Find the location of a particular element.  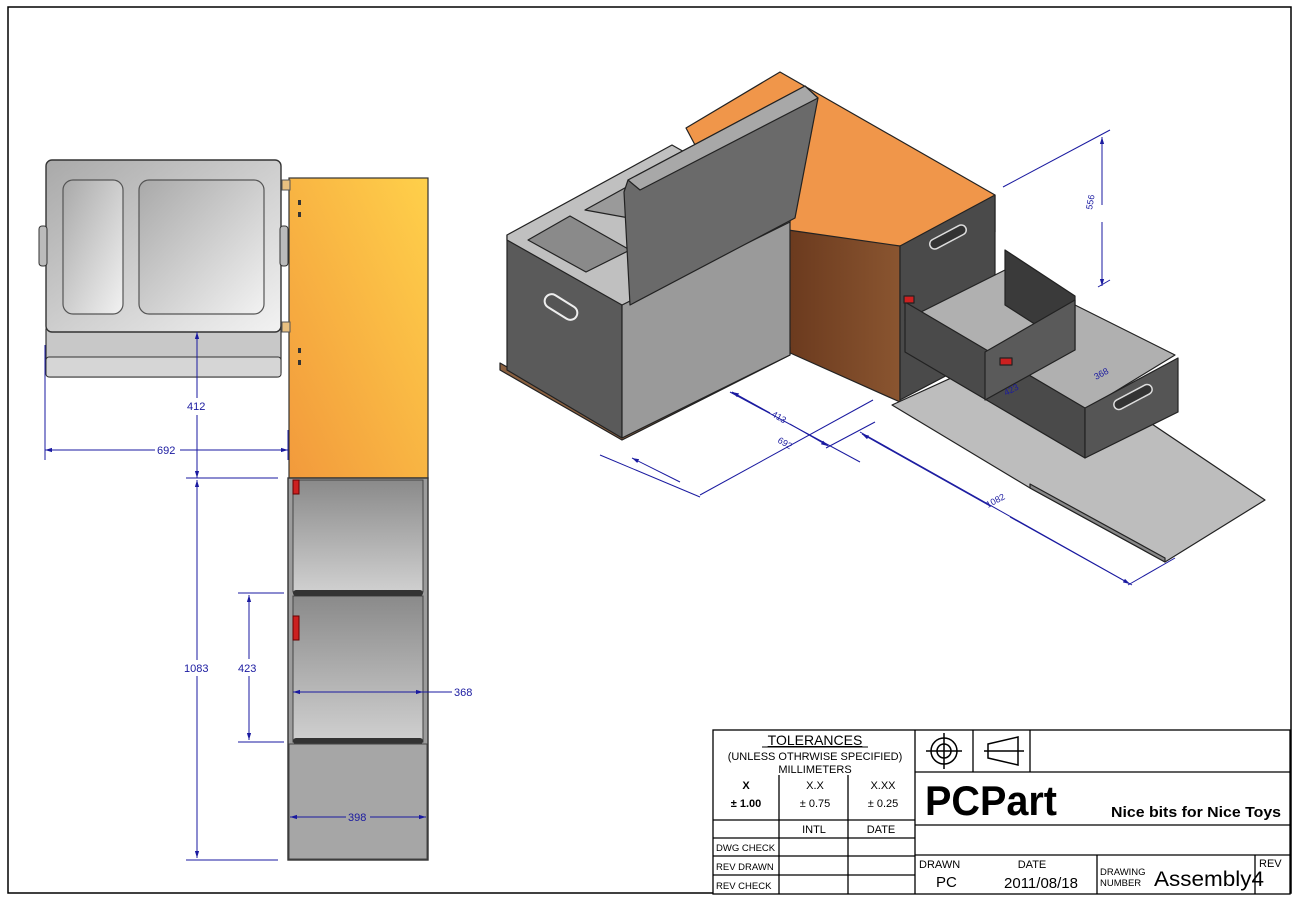

drawer-upper is located at coordinates (358, 536).